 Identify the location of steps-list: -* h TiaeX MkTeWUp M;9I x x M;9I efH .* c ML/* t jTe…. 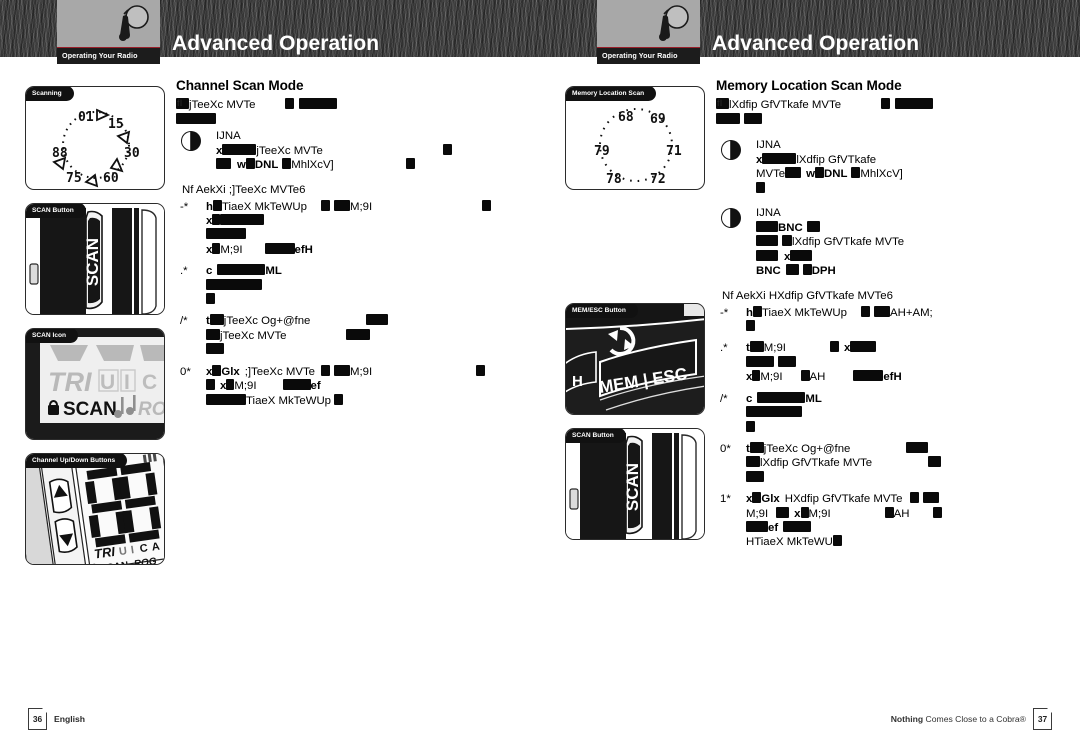
(343, 303).